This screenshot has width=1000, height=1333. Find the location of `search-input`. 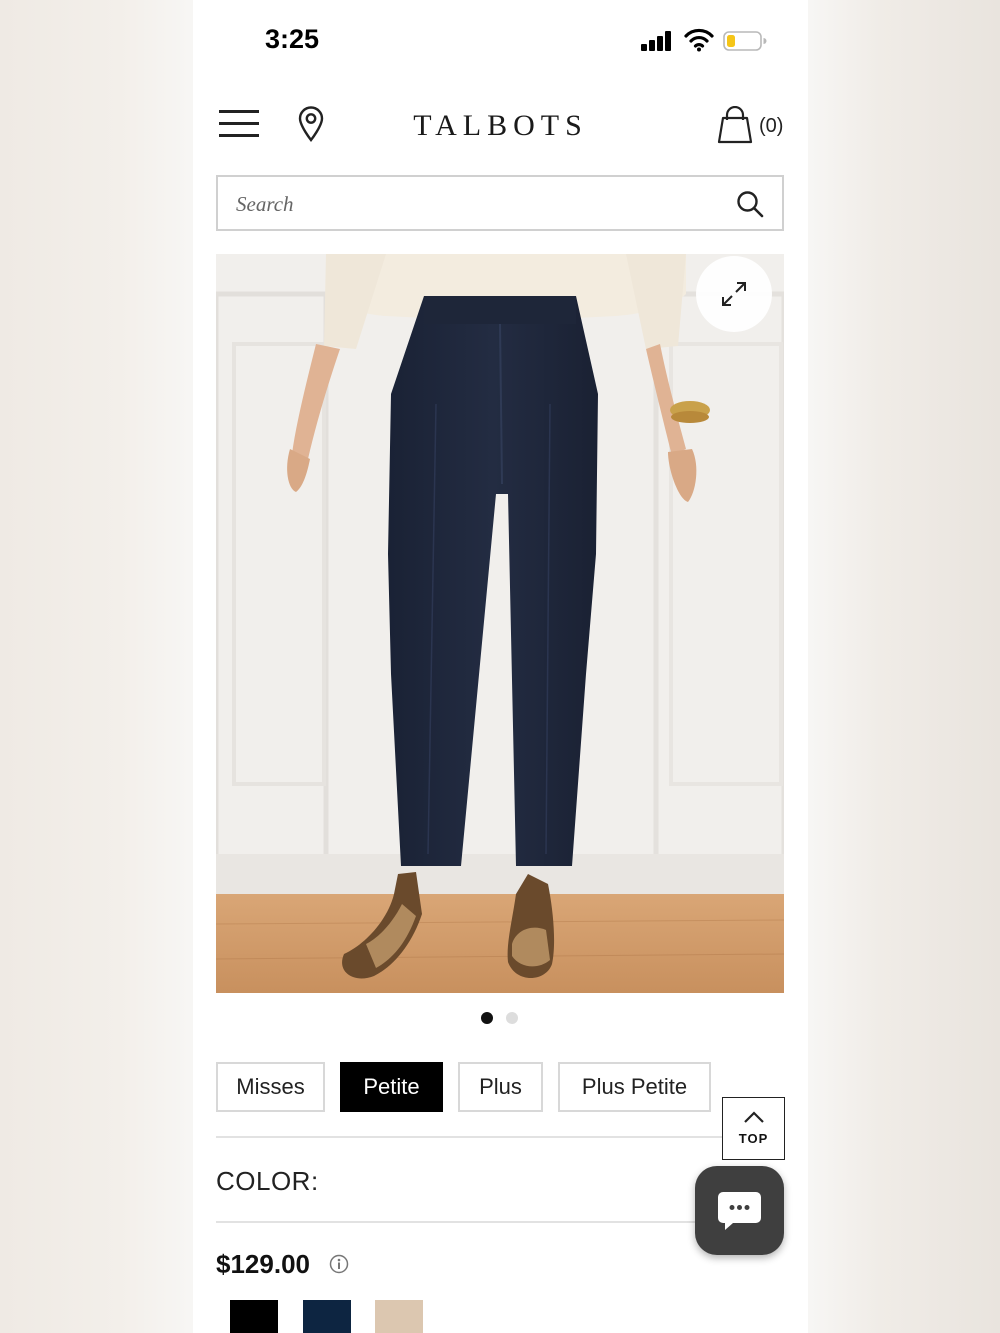

search-input is located at coordinates (476, 204).